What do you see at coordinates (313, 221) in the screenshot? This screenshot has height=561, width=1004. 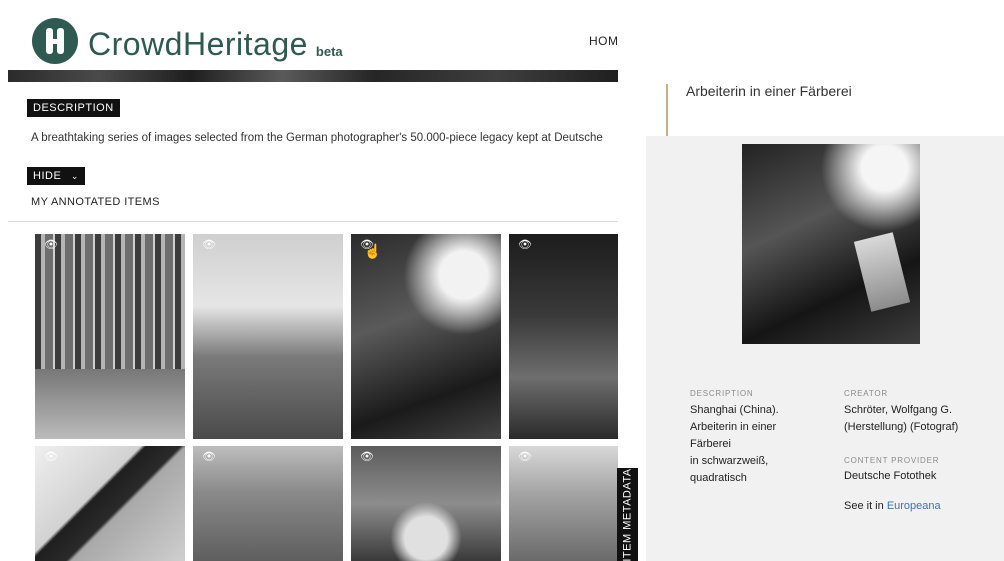 I see `divider` at bounding box center [313, 221].